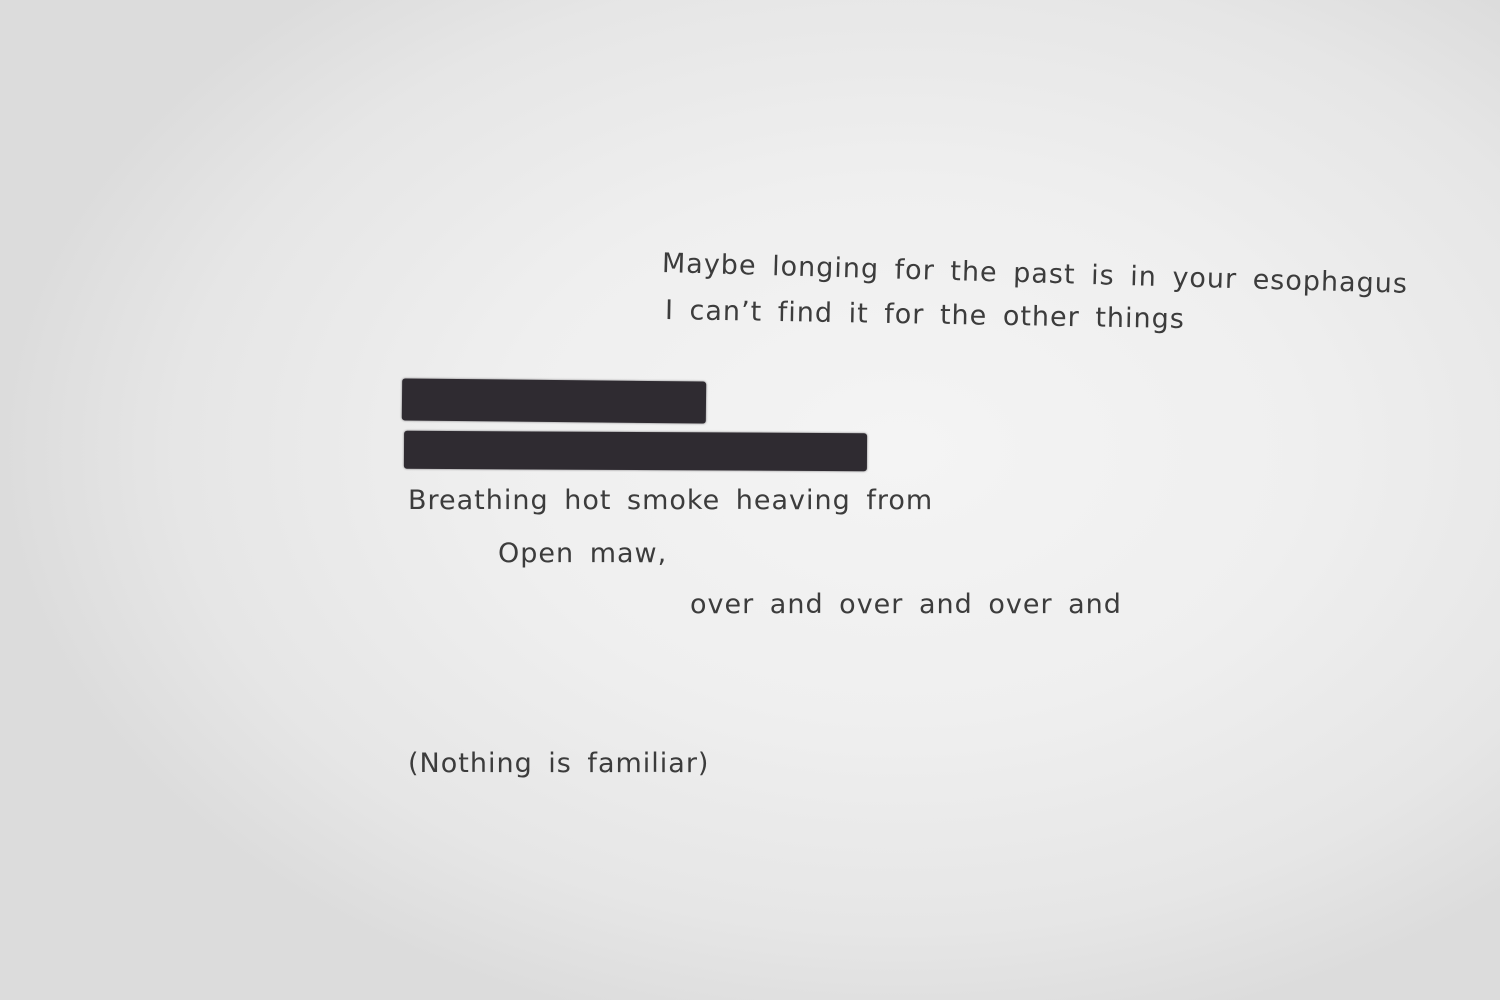  I want to click on poem-line-6: (Nothing is familiar), so click(559, 763).